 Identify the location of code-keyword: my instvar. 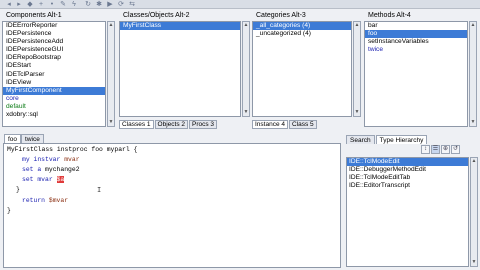
(41, 159).